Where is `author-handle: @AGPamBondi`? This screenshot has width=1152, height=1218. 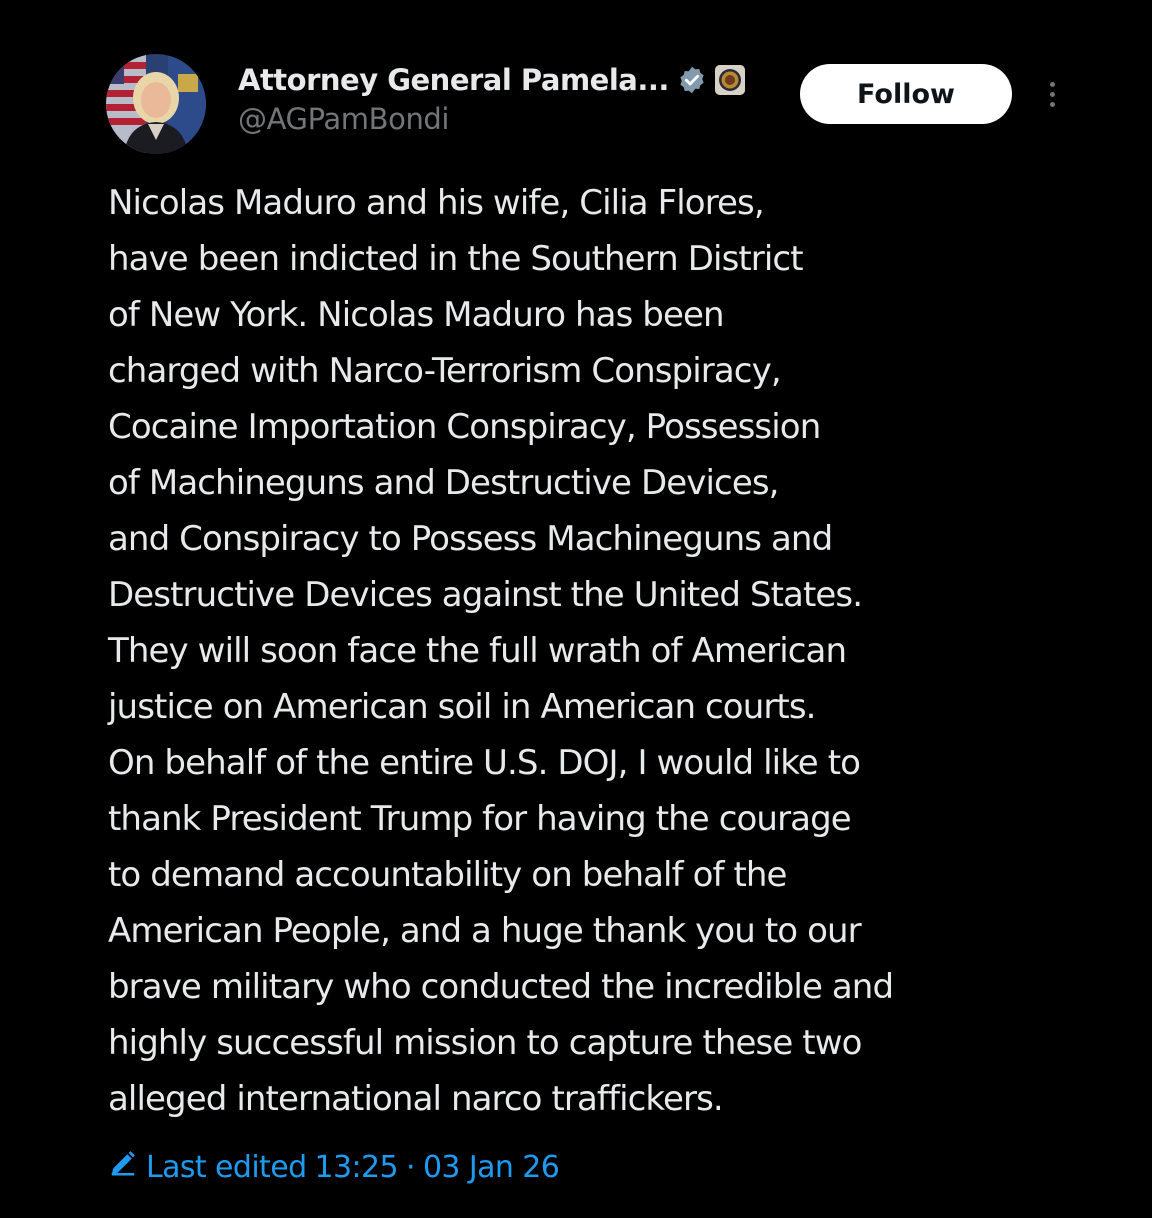 author-handle: @AGPamBondi is located at coordinates (343, 119).